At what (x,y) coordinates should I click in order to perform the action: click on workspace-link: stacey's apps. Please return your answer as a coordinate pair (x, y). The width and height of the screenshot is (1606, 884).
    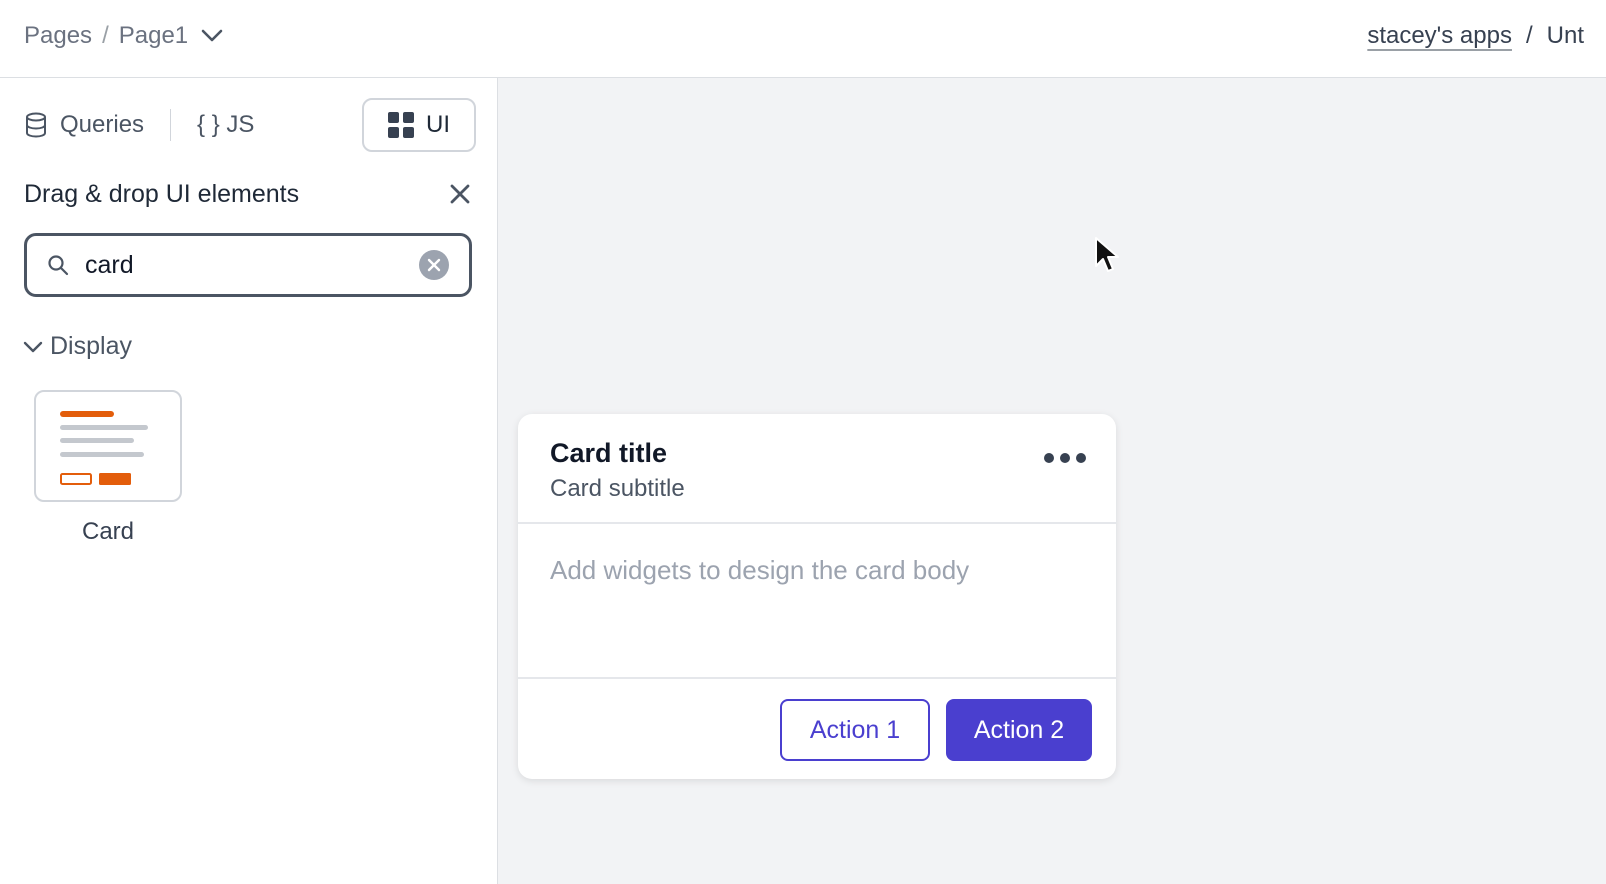
    Looking at the image, I should click on (1439, 36).